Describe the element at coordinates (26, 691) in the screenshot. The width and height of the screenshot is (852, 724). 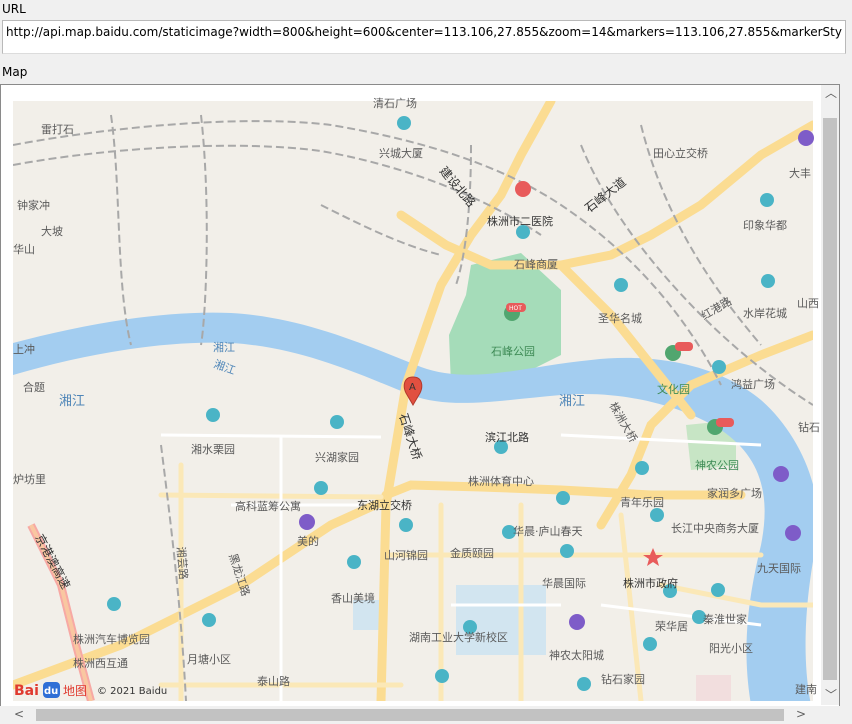
I see `logo-bai: Bai` at that location.